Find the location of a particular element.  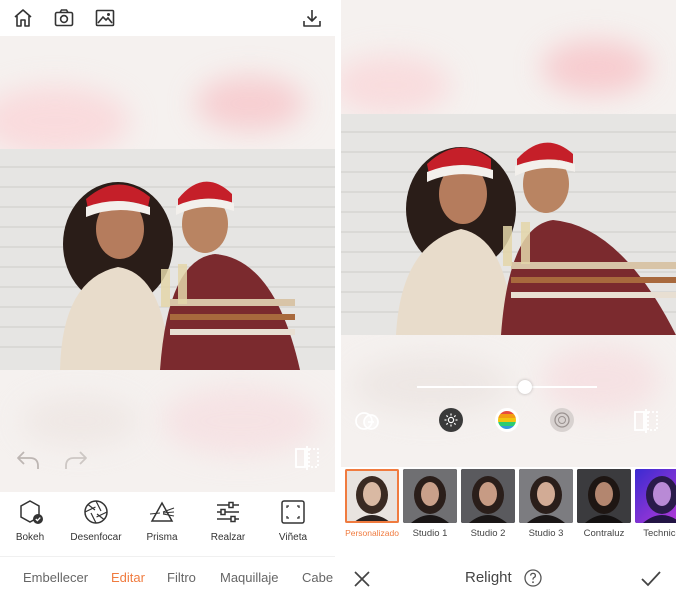

undo-icon is located at coordinates (28, 460).